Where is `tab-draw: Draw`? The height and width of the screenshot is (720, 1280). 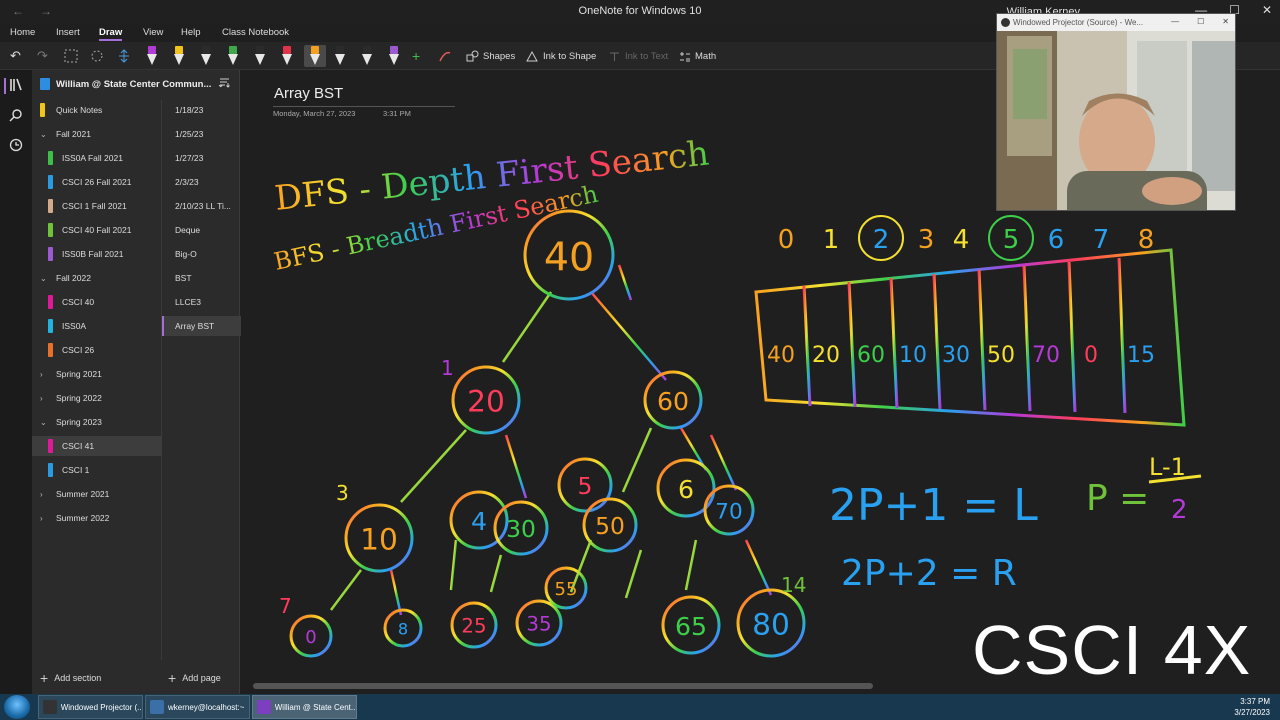 tab-draw: Draw is located at coordinates (111, 34).